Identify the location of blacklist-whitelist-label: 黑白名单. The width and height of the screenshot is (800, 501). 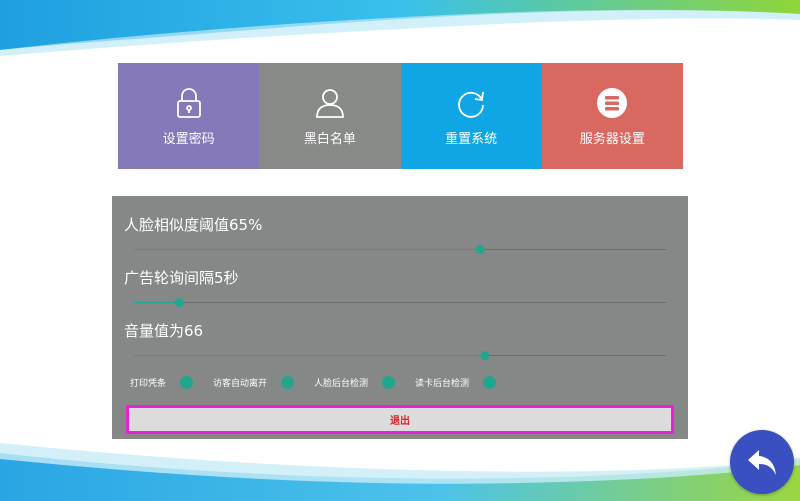
(329, 139).